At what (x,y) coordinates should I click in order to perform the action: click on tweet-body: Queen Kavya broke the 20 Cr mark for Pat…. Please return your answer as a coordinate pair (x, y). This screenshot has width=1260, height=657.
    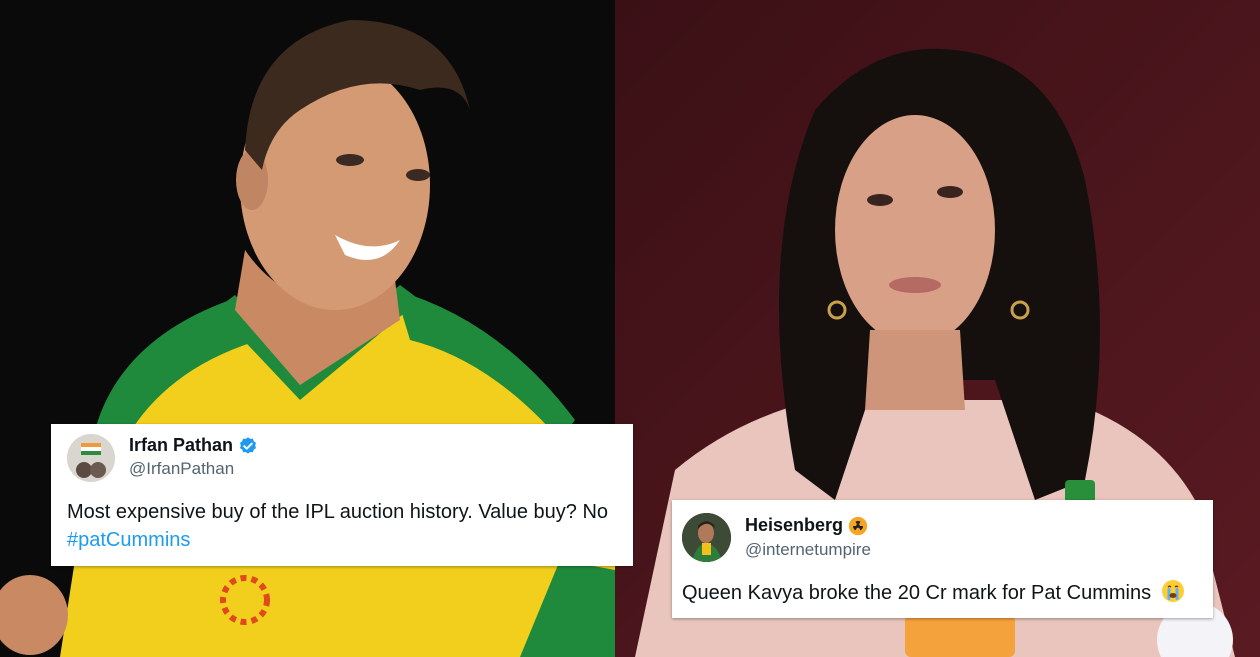
    Looking at the image, I should click on (917, 593).